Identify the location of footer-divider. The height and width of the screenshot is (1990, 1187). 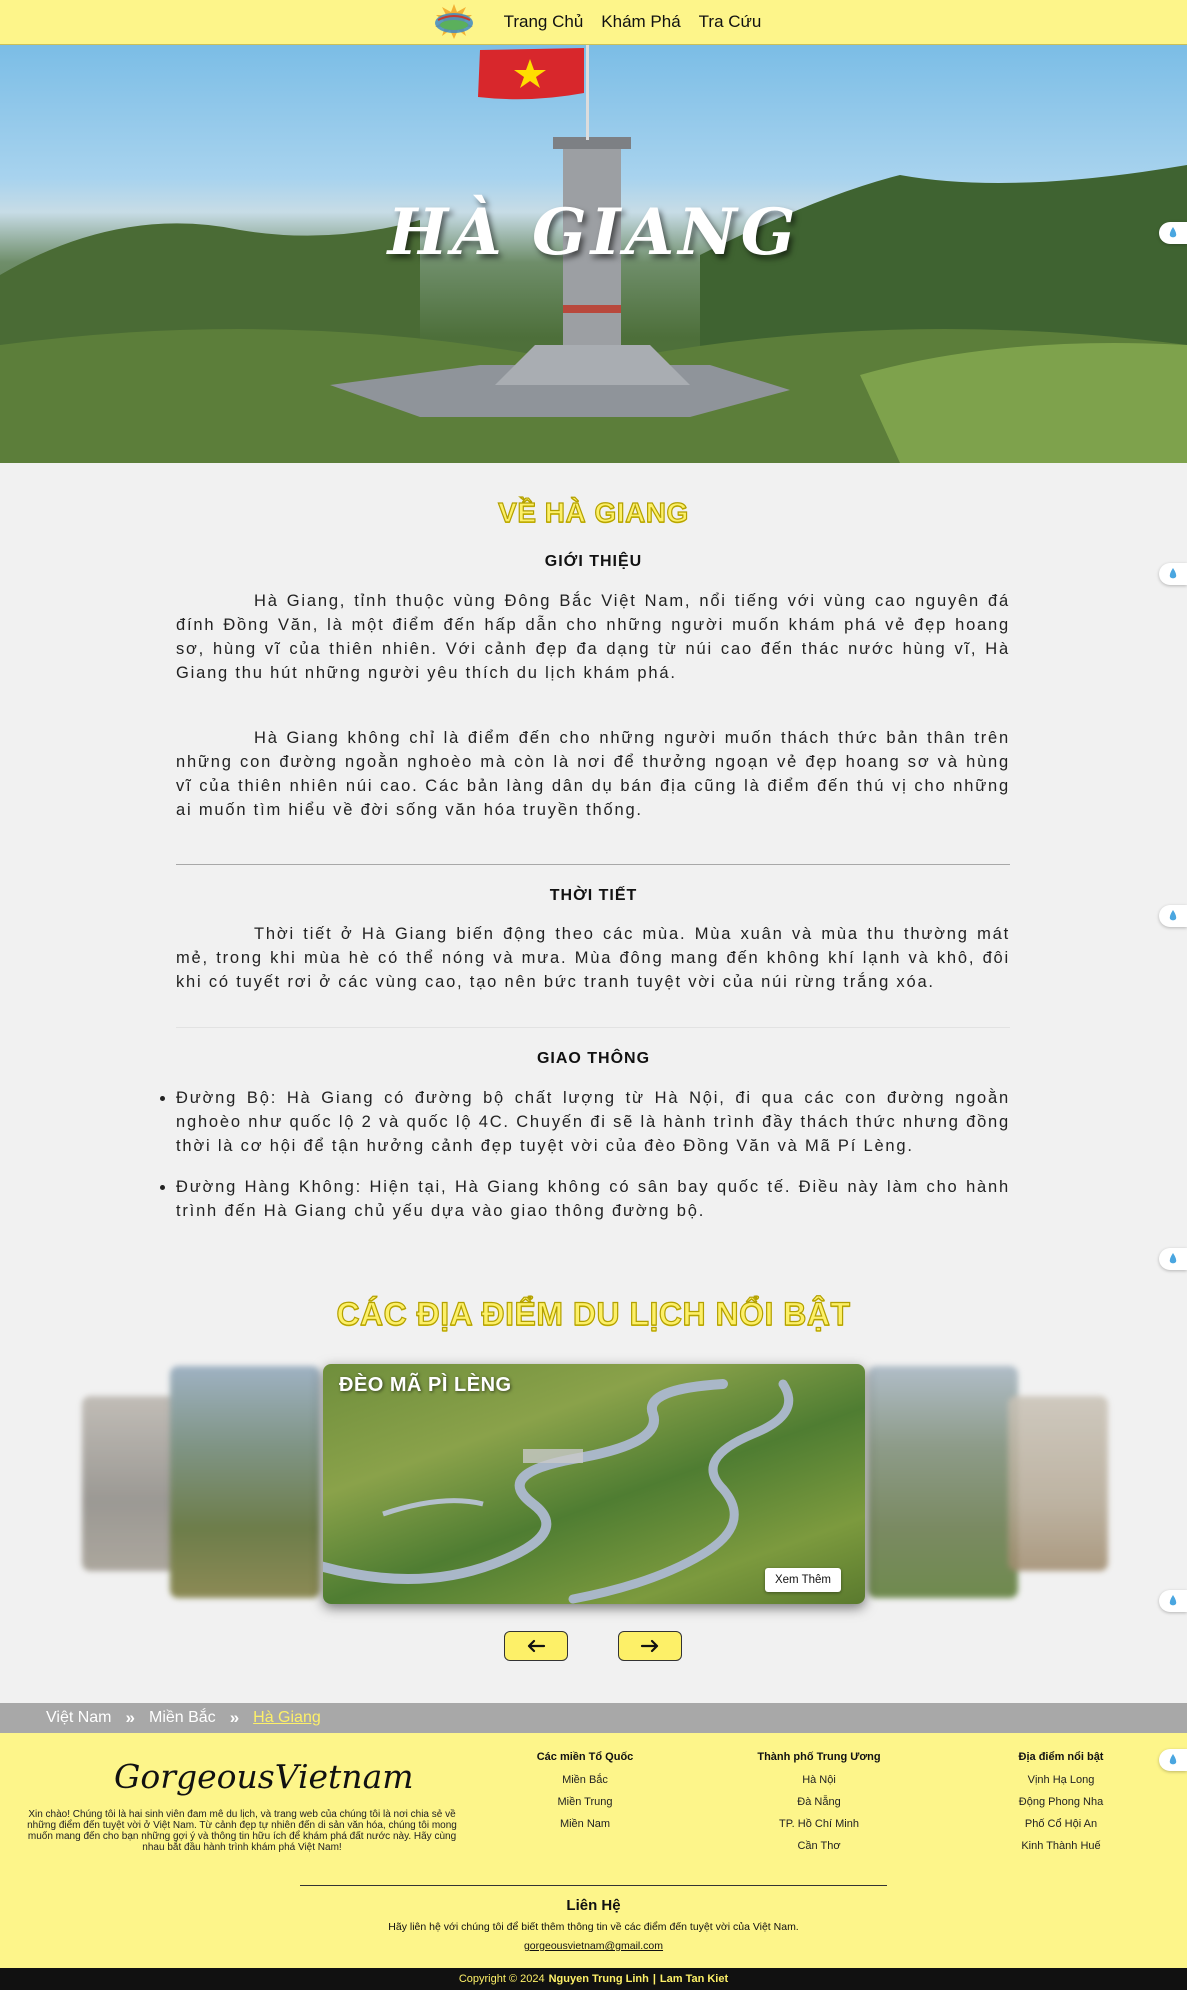
(593, 1885).